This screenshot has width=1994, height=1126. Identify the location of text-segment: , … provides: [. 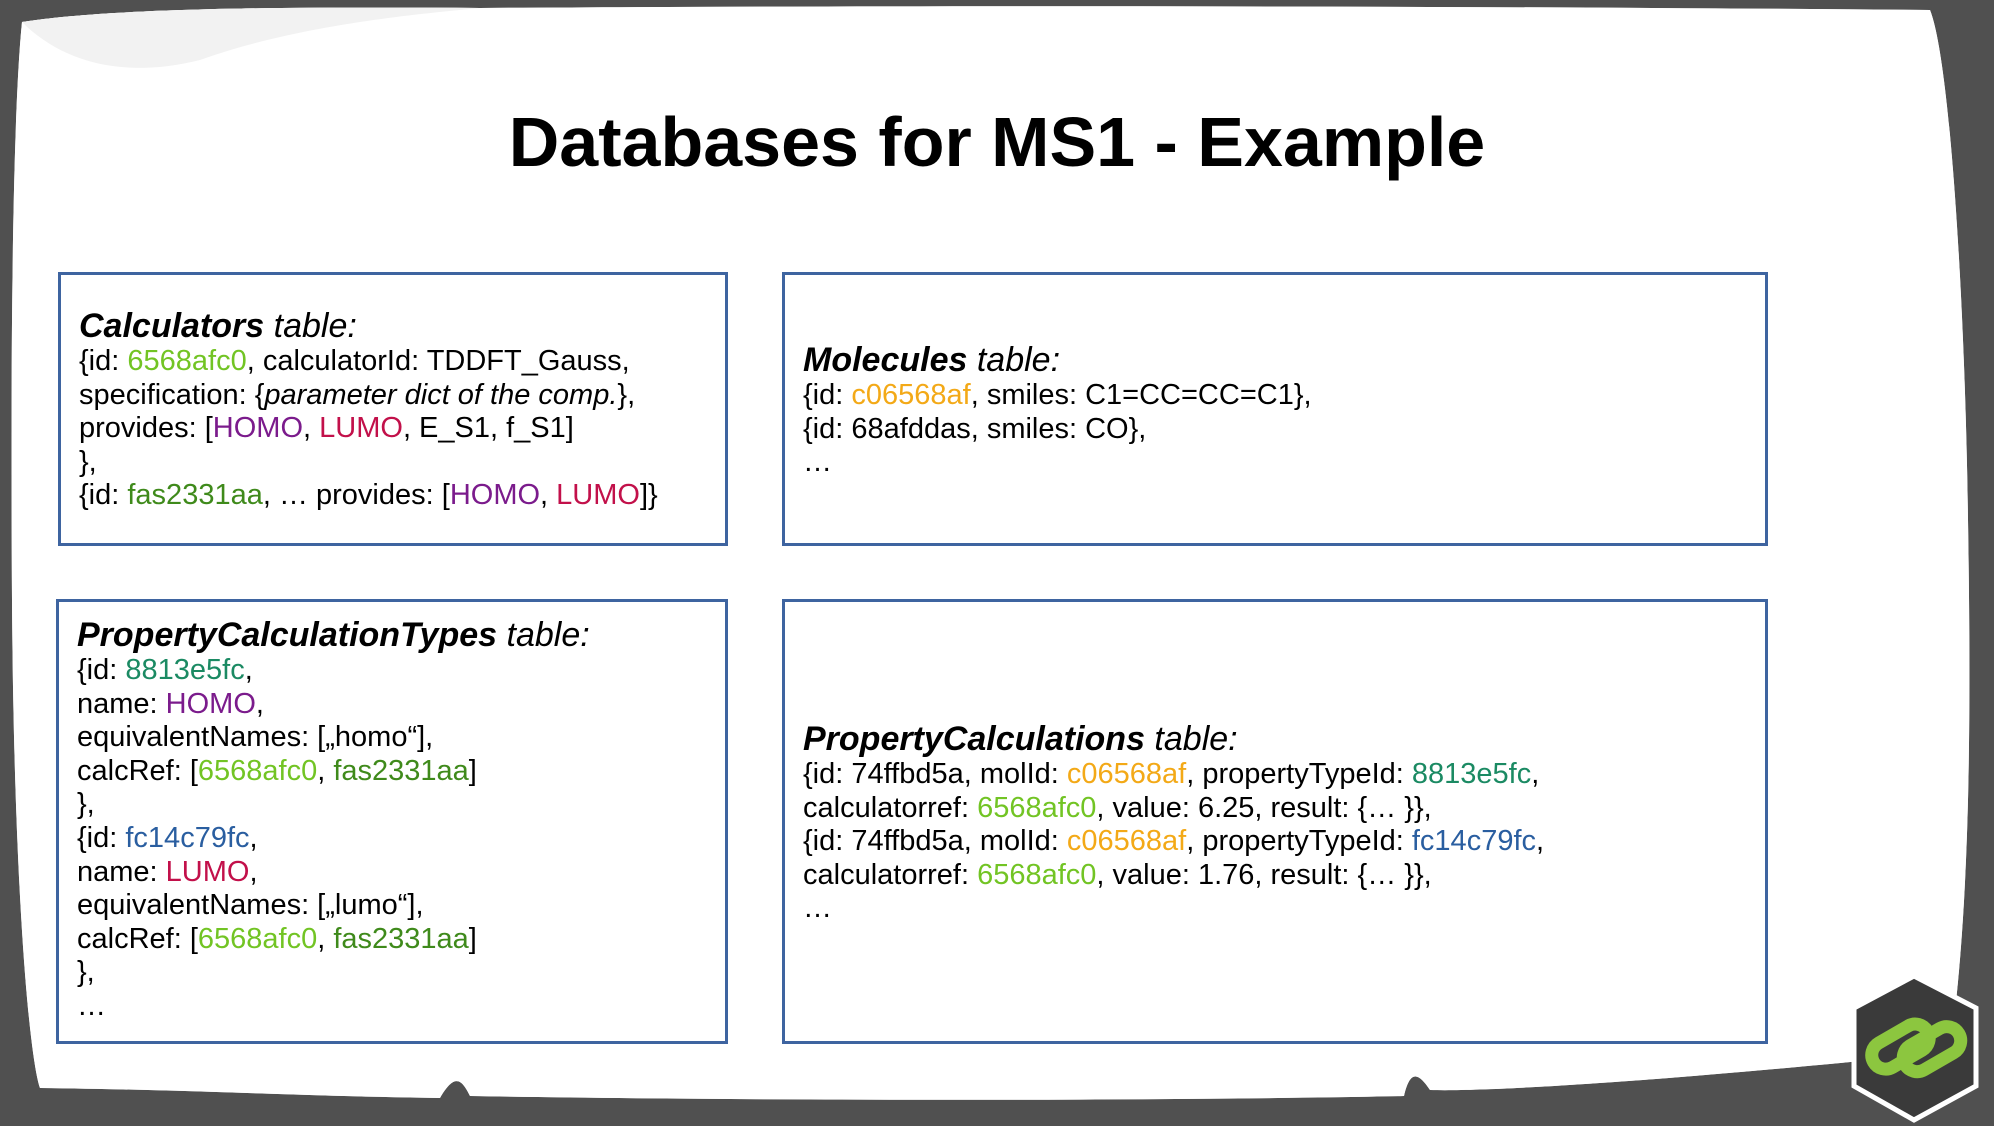
(356, 495).